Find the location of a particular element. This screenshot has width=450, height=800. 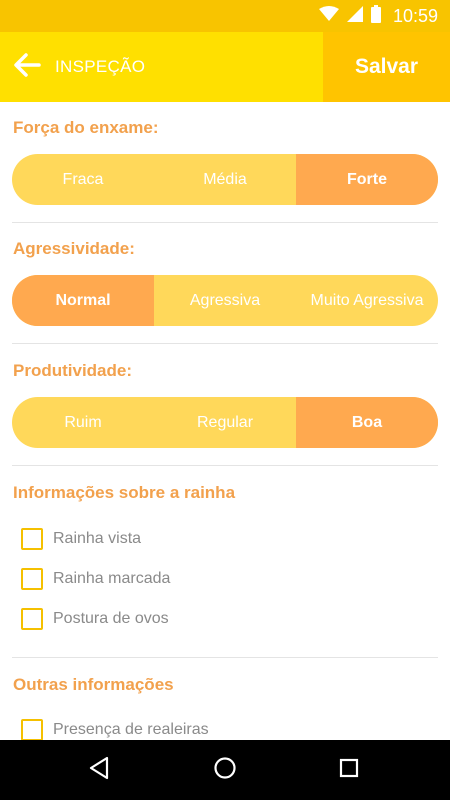

section-title-forca: Força do enxame: is located at coordinates (86, 127).